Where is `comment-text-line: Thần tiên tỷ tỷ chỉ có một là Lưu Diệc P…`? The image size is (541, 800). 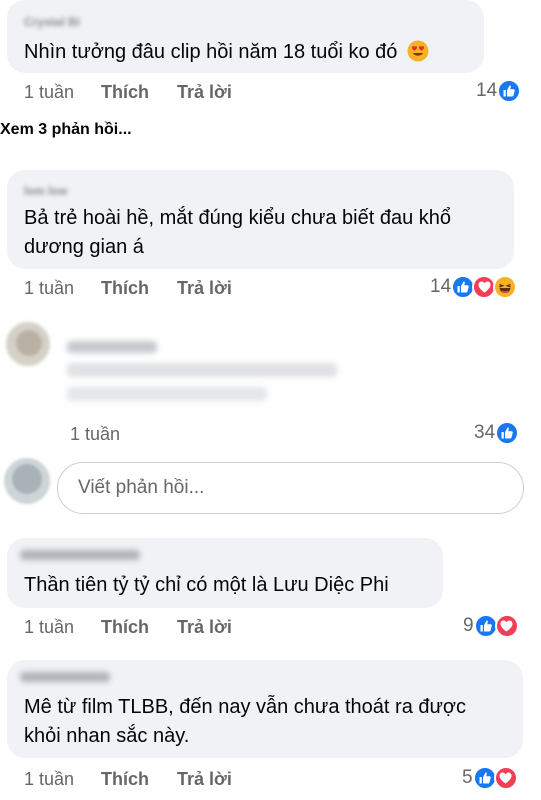 comment-text-line: Thần tiên tỷ tỷ chỉ có một là Lưu Diệc P… is located at coordinates (206, 585).